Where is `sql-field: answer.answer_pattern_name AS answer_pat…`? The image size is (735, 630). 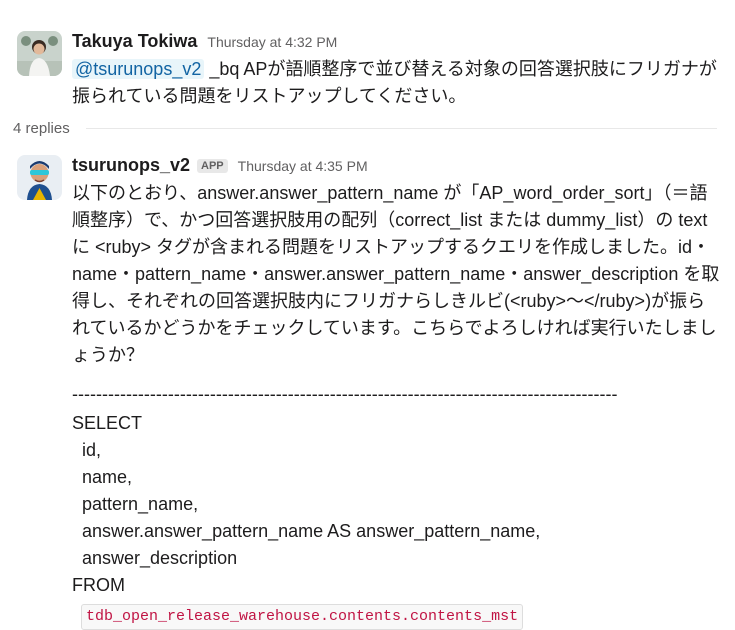
sql-field: answer.answer_pattern_name AS answer_pat… is located at coordinates (306, 531).